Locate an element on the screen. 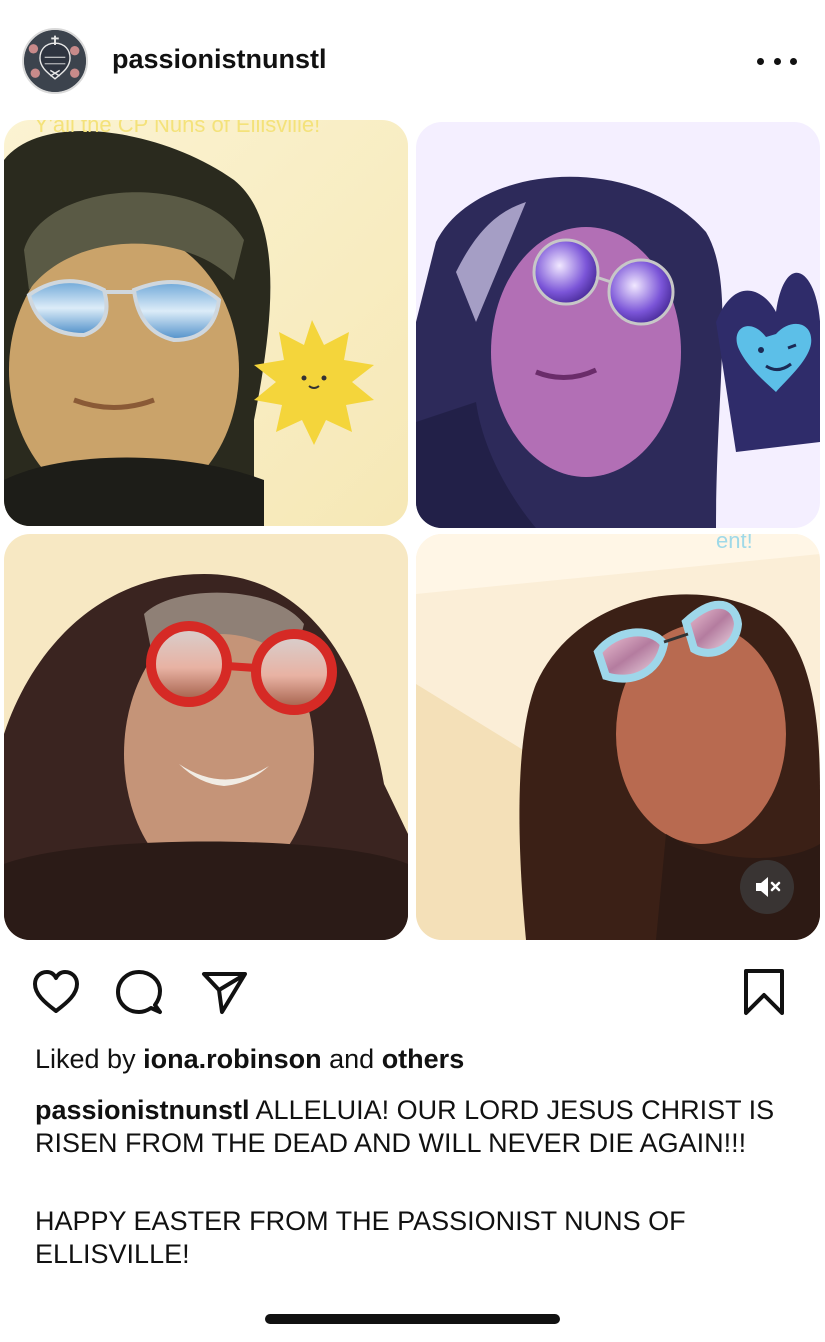 The image size is (825, 1342). speaker-muted-icon is located at coordinates (767, 887).